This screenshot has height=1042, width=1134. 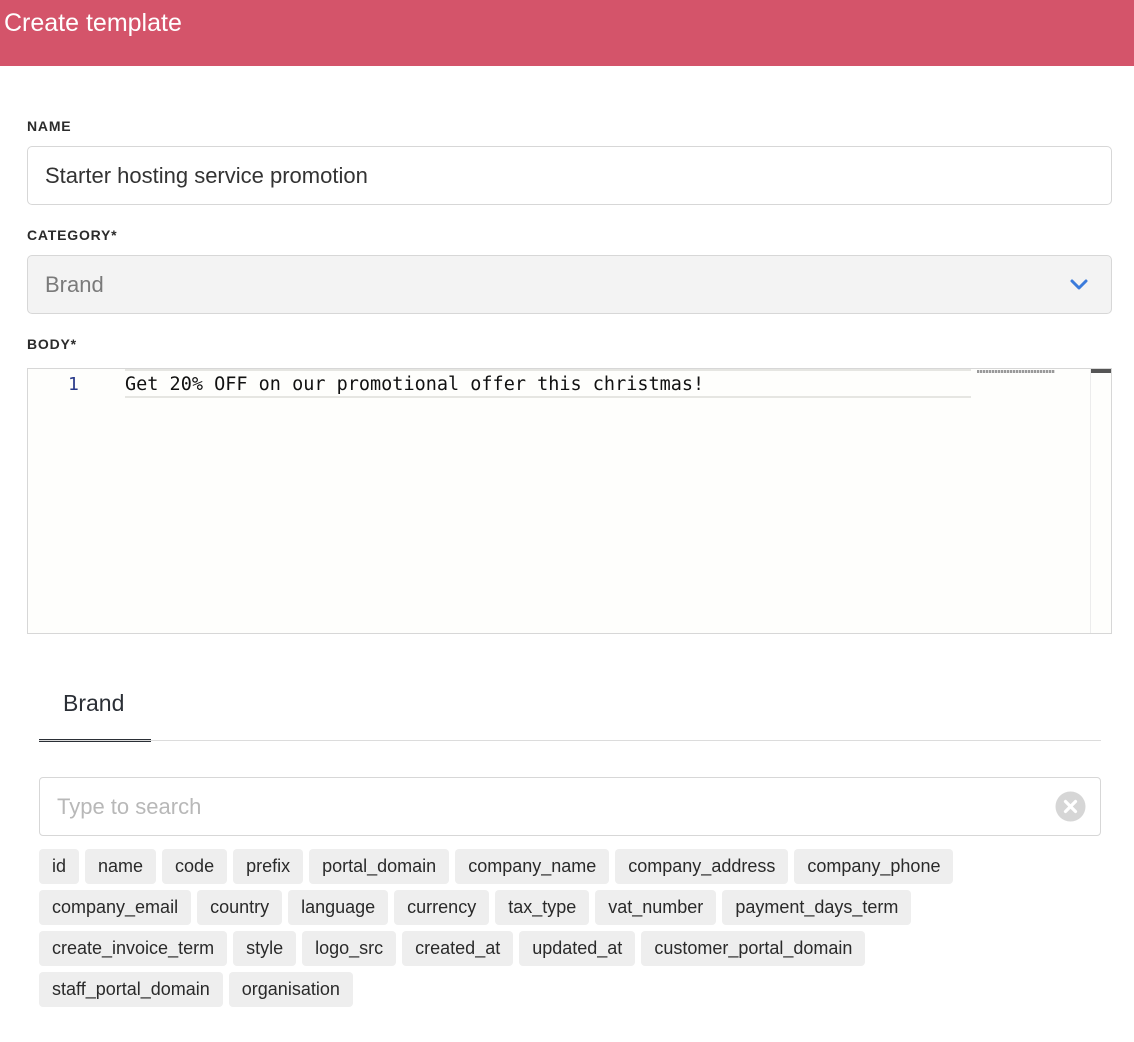 I want to click on variable-tag-company-phone: company_phone, so click(x=874, y=866).